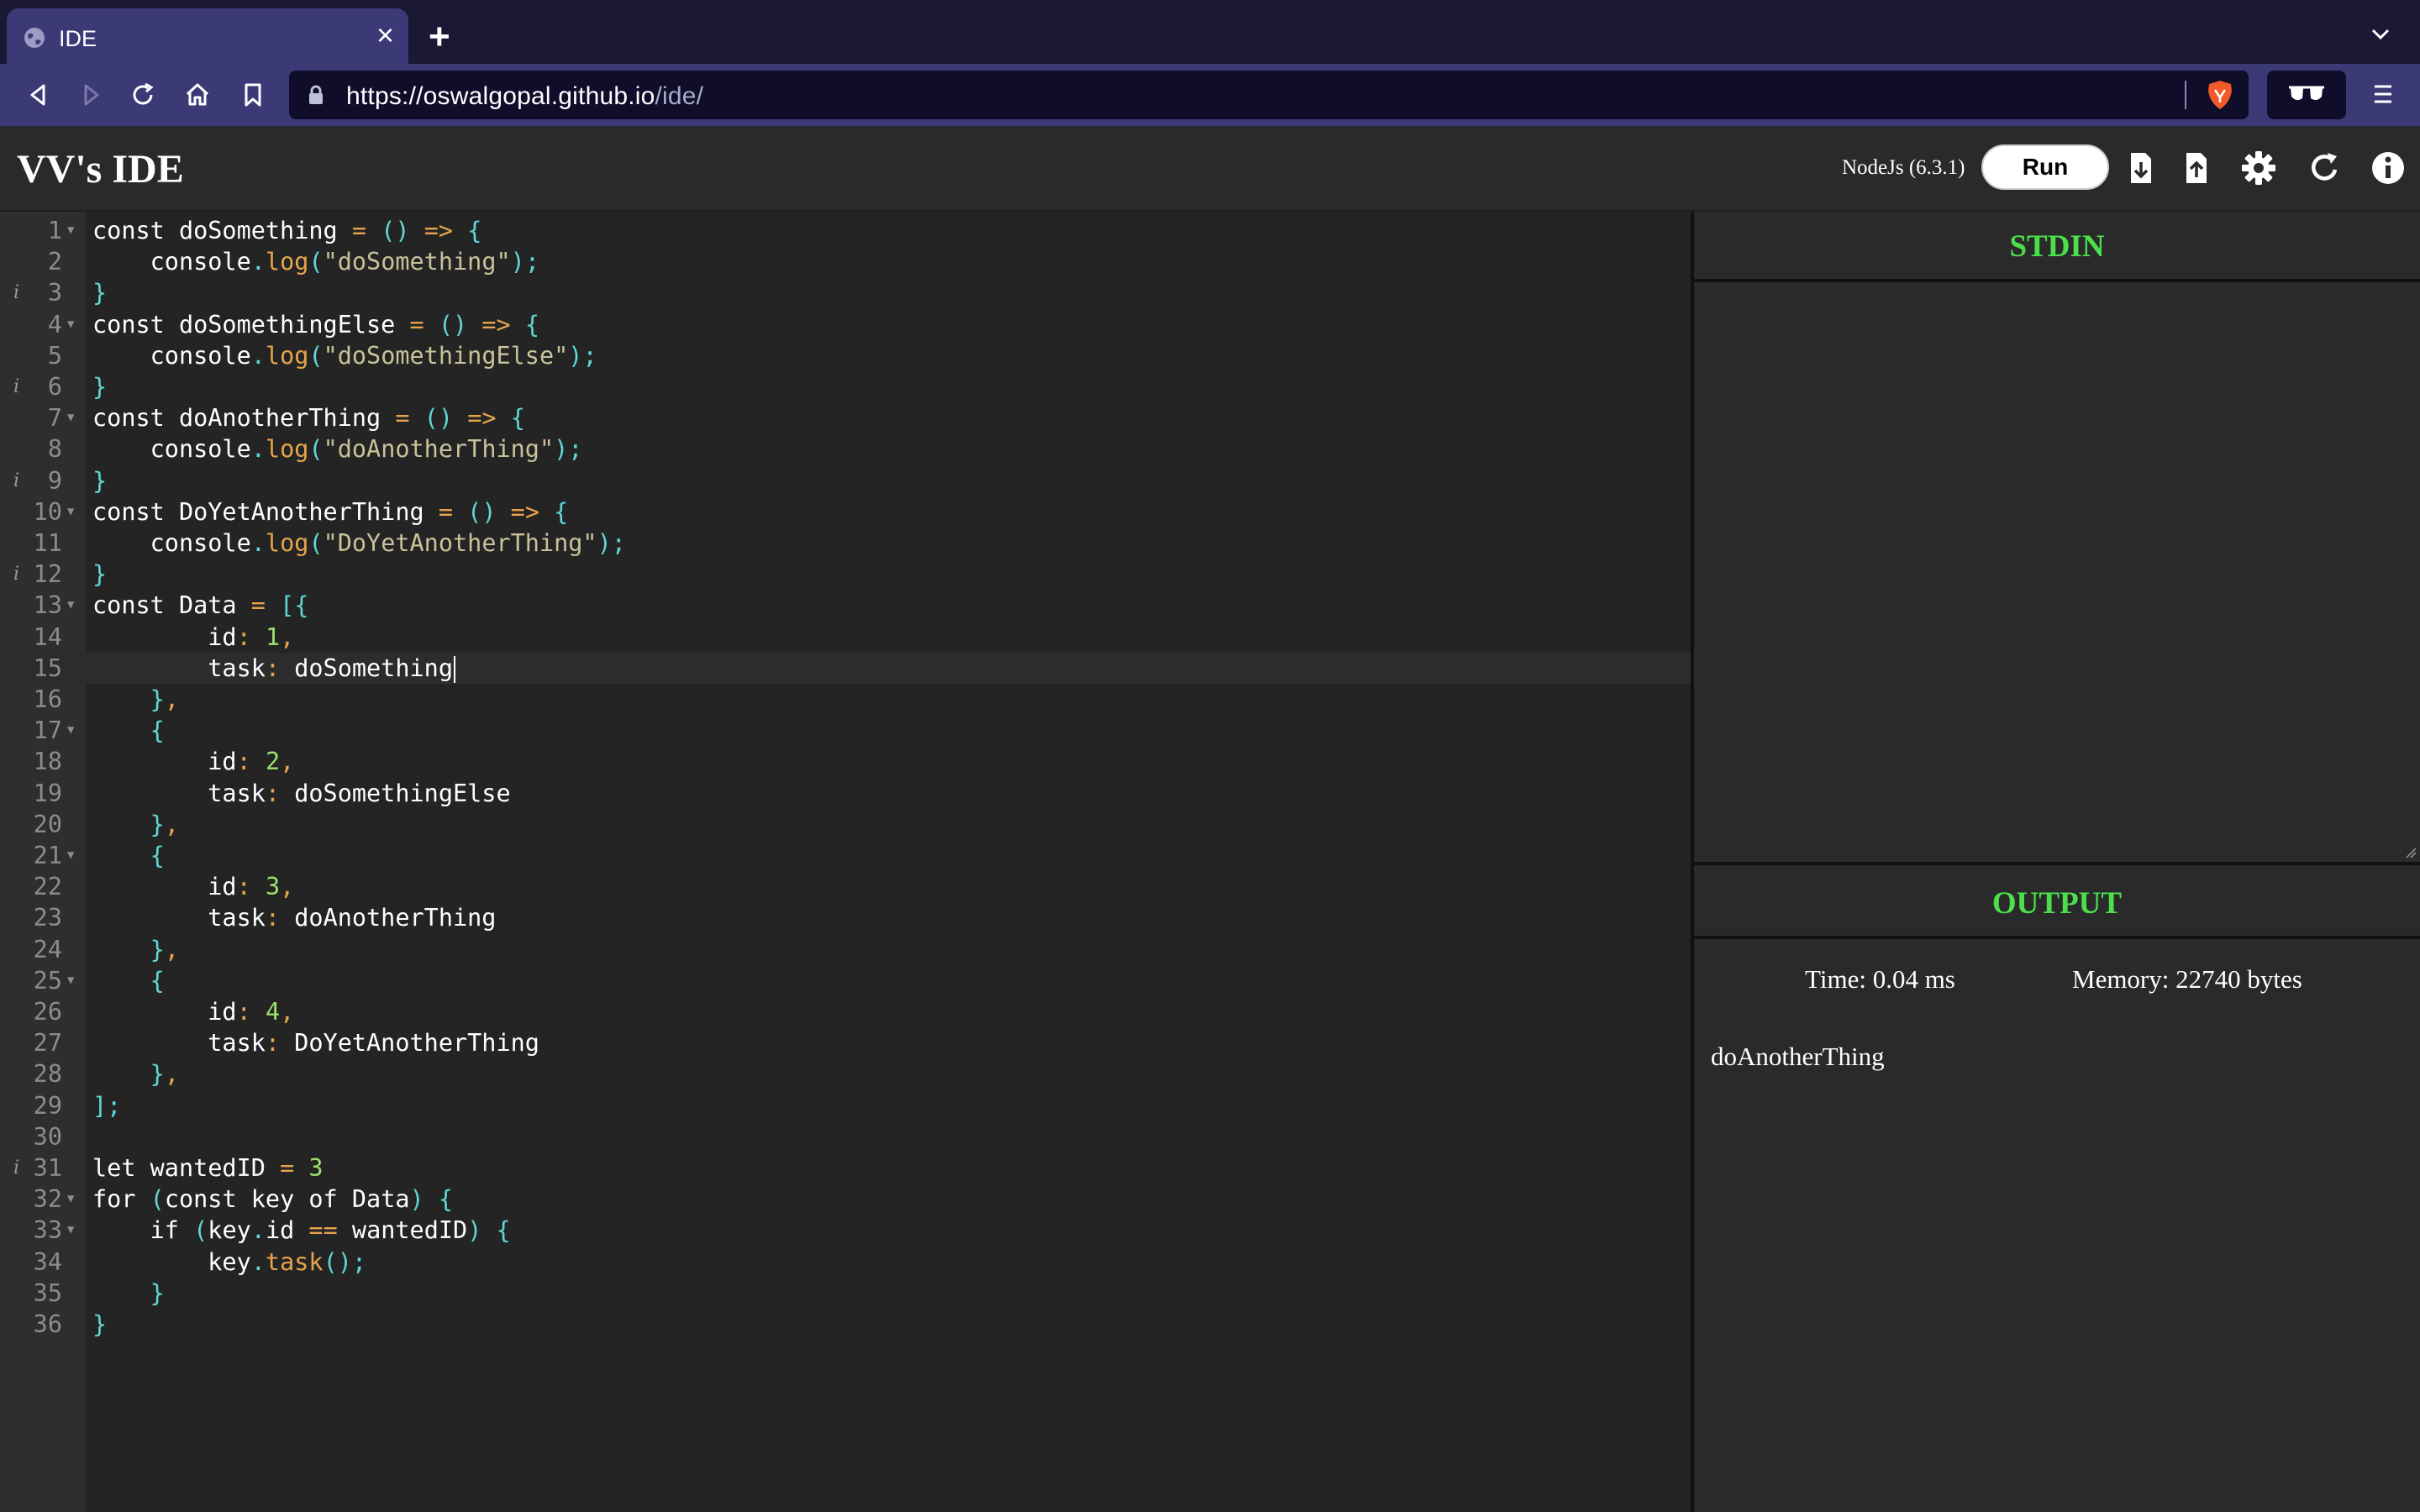  I want to click on code-text: for (const key of Data) {, so click(273, 1199).